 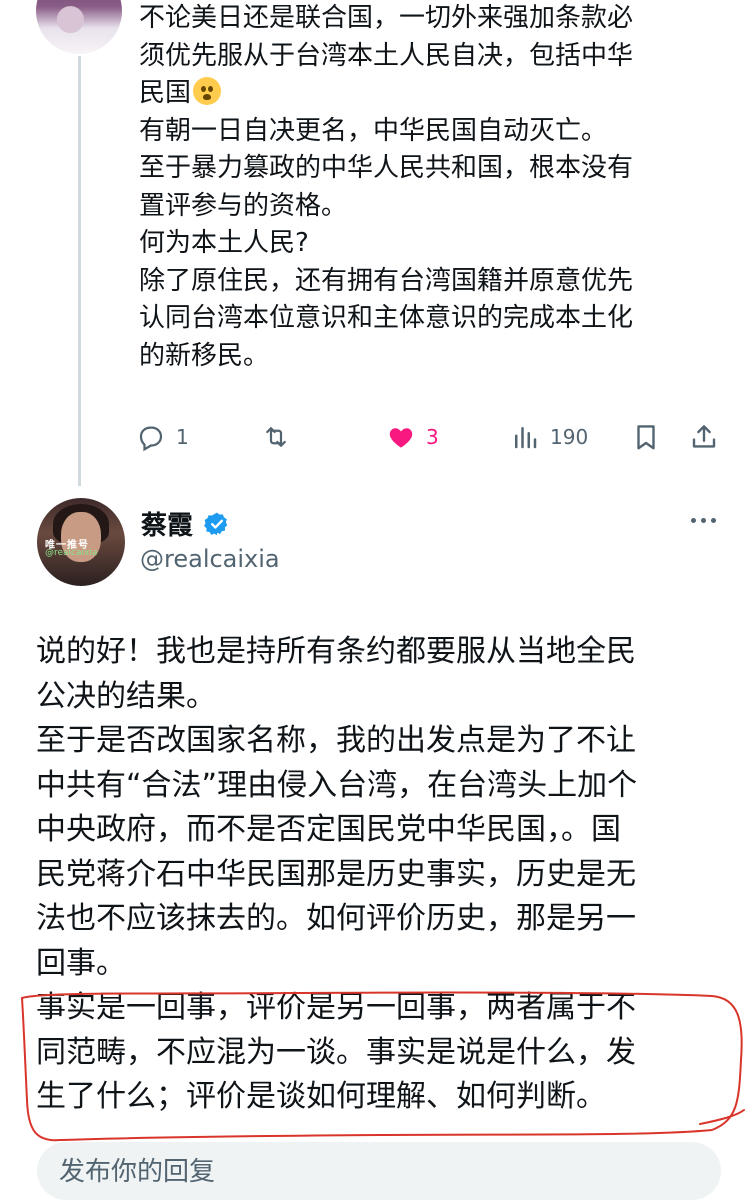 I want to click on like-count: 3, so click(x=432, y=437).